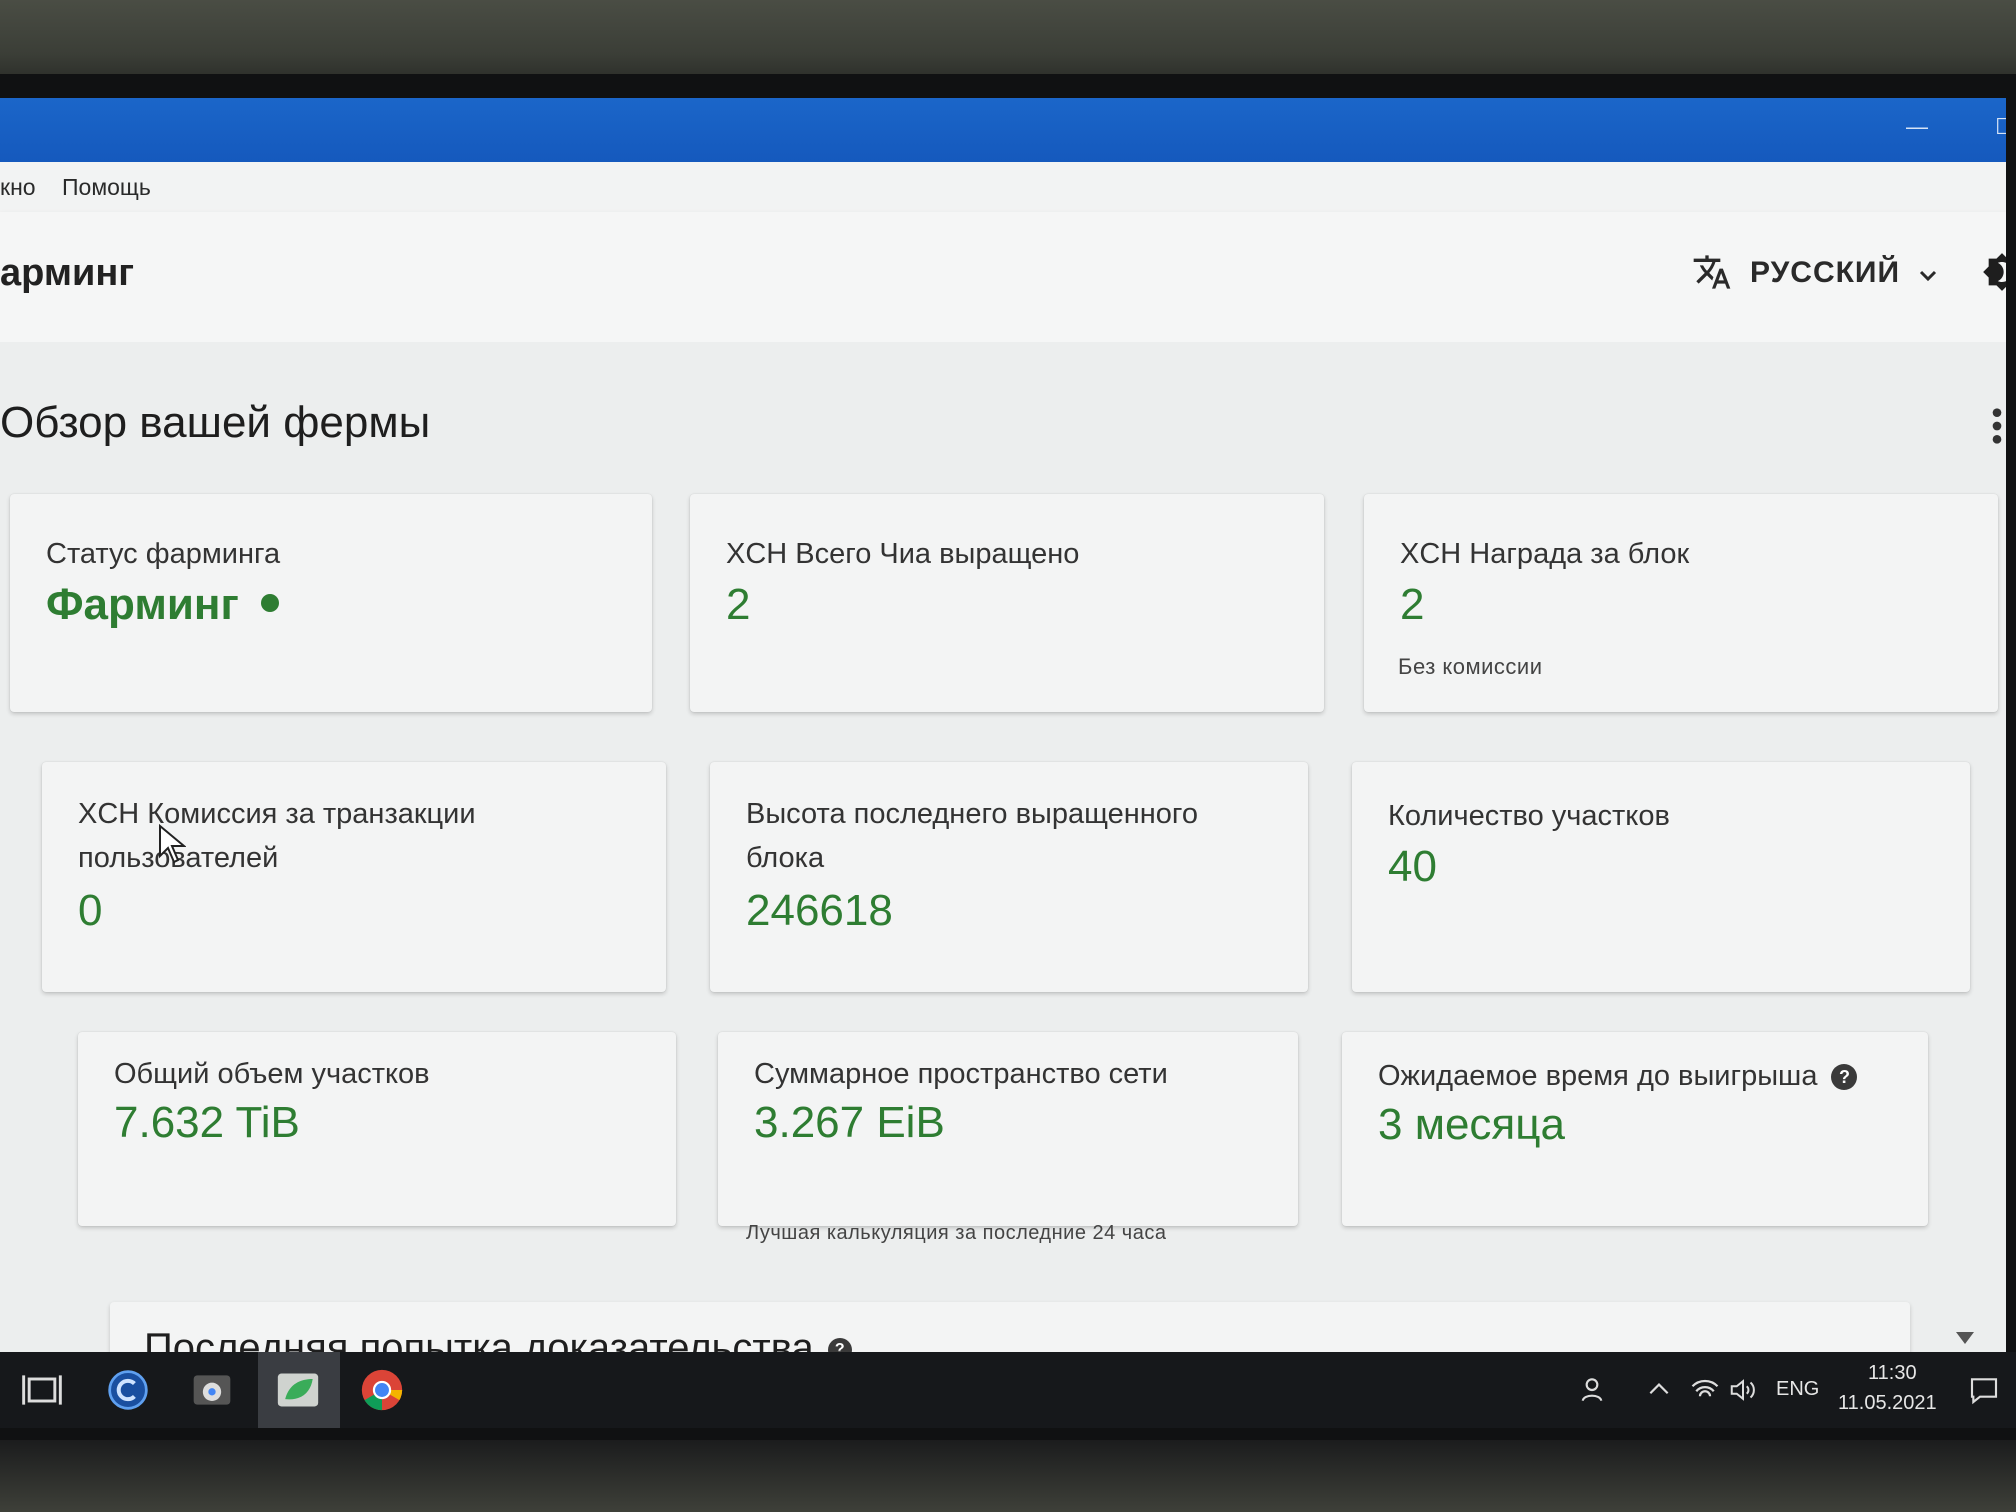  What do you see at coordinates (1965, 1338) in the screenshot?
I see `scroll-down-arrow-icon` at bounding box center [1965, 1338].